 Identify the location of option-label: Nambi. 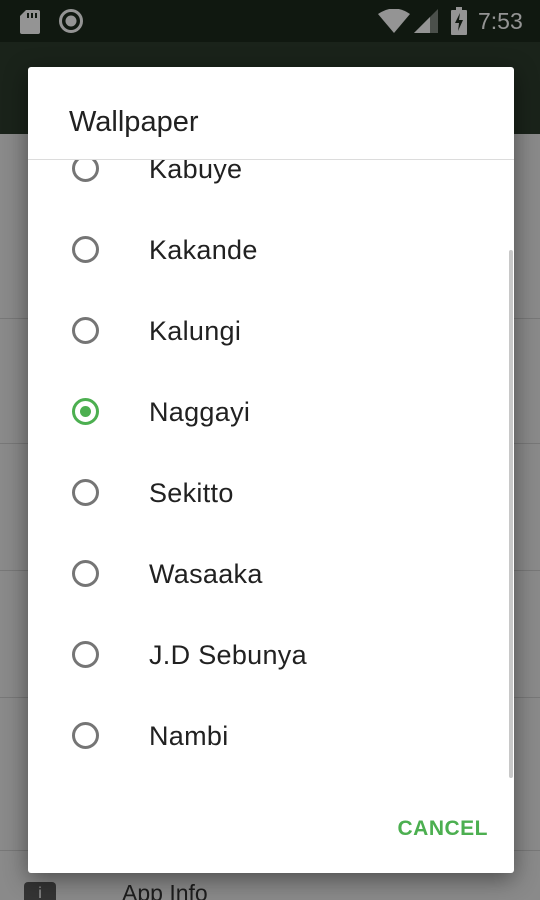
(189, 736).